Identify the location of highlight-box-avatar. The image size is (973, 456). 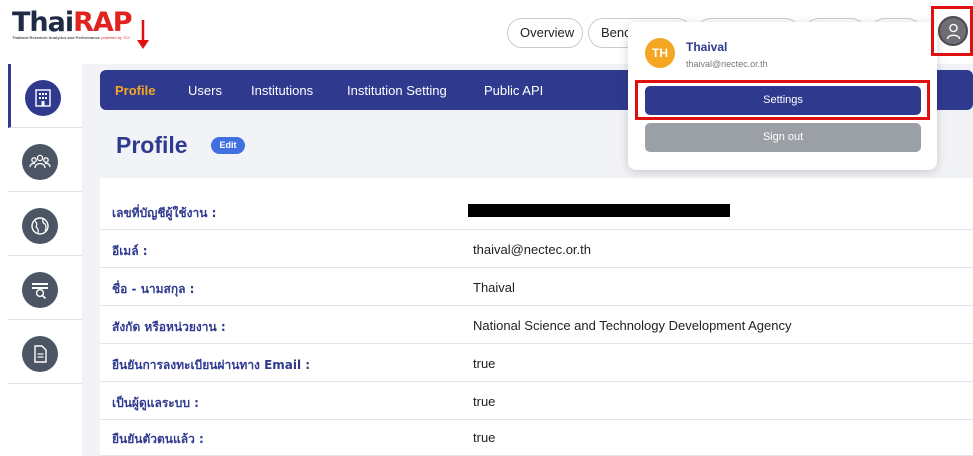
(952, 31).